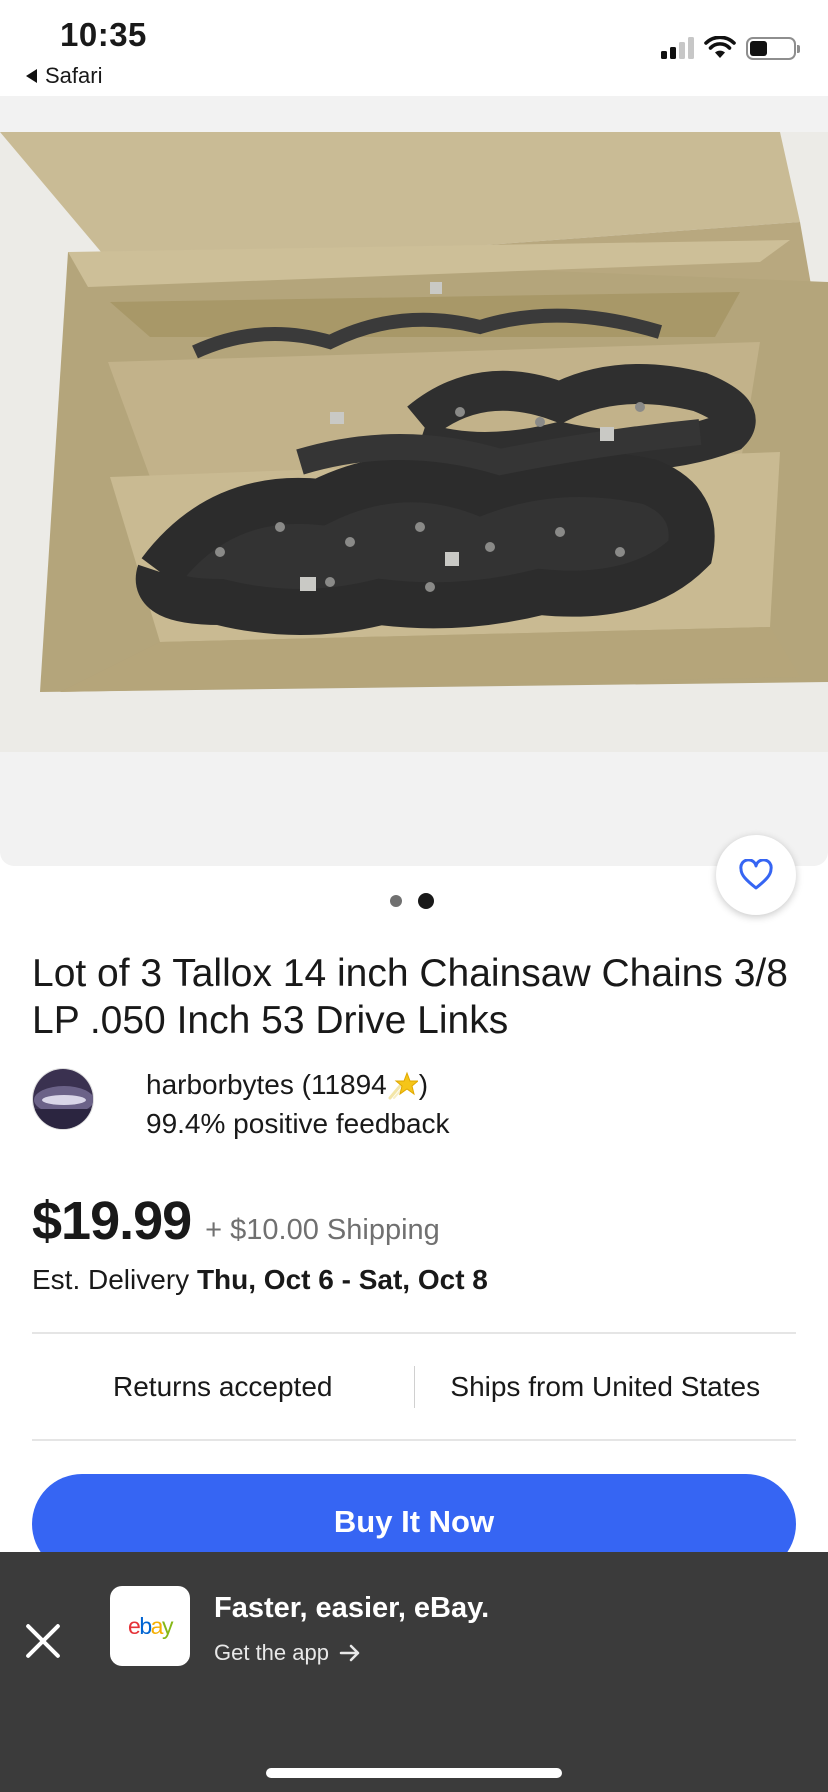 The height and width of the screenshot is (1792, 828). I want to click on wifi-icon, so click(720, 47).